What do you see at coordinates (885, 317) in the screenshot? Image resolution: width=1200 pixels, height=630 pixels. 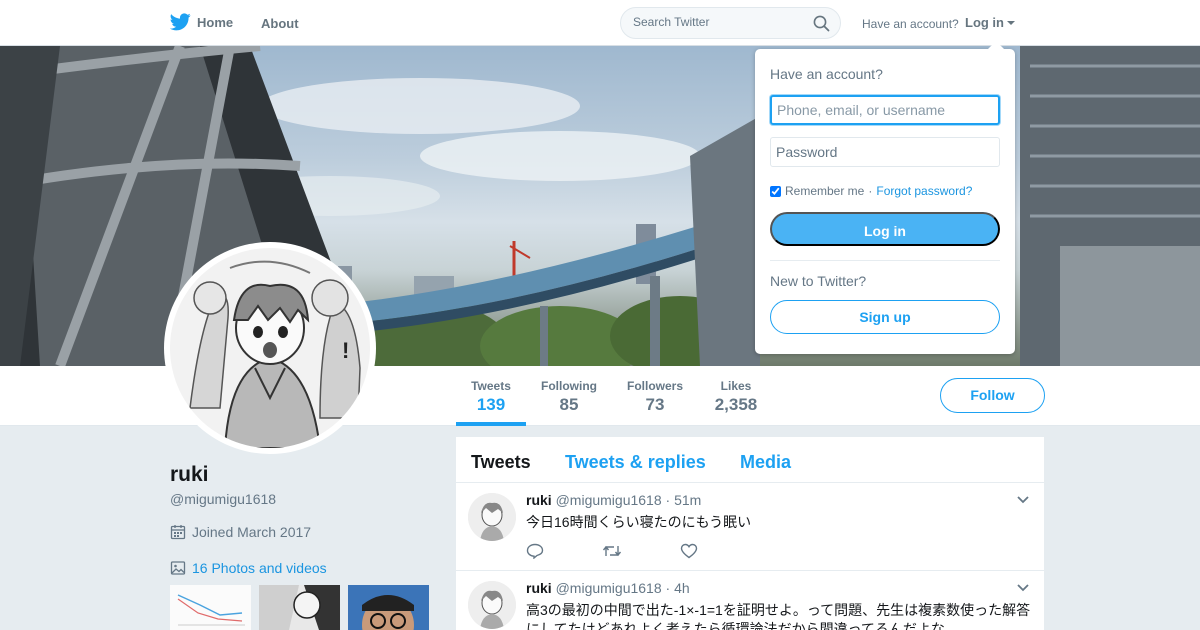 I see `signup-button: Sign up` at bounding box center [885, 317].